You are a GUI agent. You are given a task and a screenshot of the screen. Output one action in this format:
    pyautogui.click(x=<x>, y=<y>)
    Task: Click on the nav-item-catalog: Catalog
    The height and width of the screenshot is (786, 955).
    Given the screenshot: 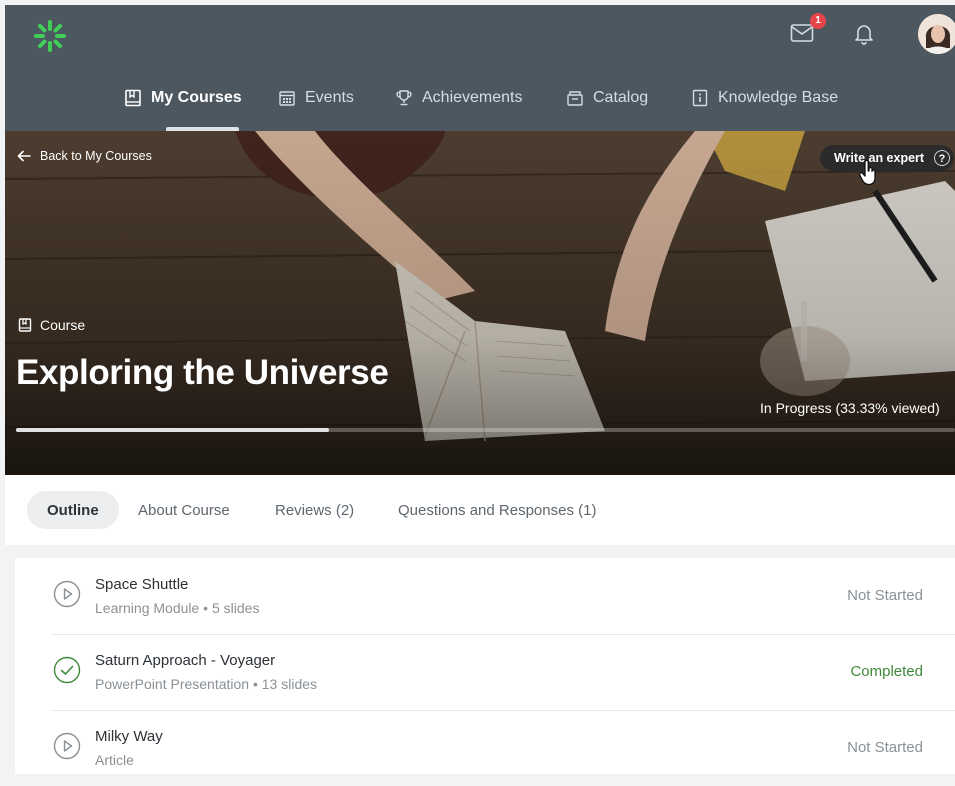 What is the action you would take?
    pyautogui.click(x=607, y=98)
    